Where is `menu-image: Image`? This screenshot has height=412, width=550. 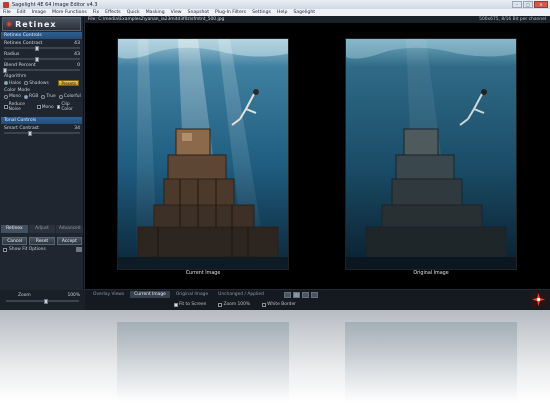 menu-image: Image is located at coordinates (39, 12).